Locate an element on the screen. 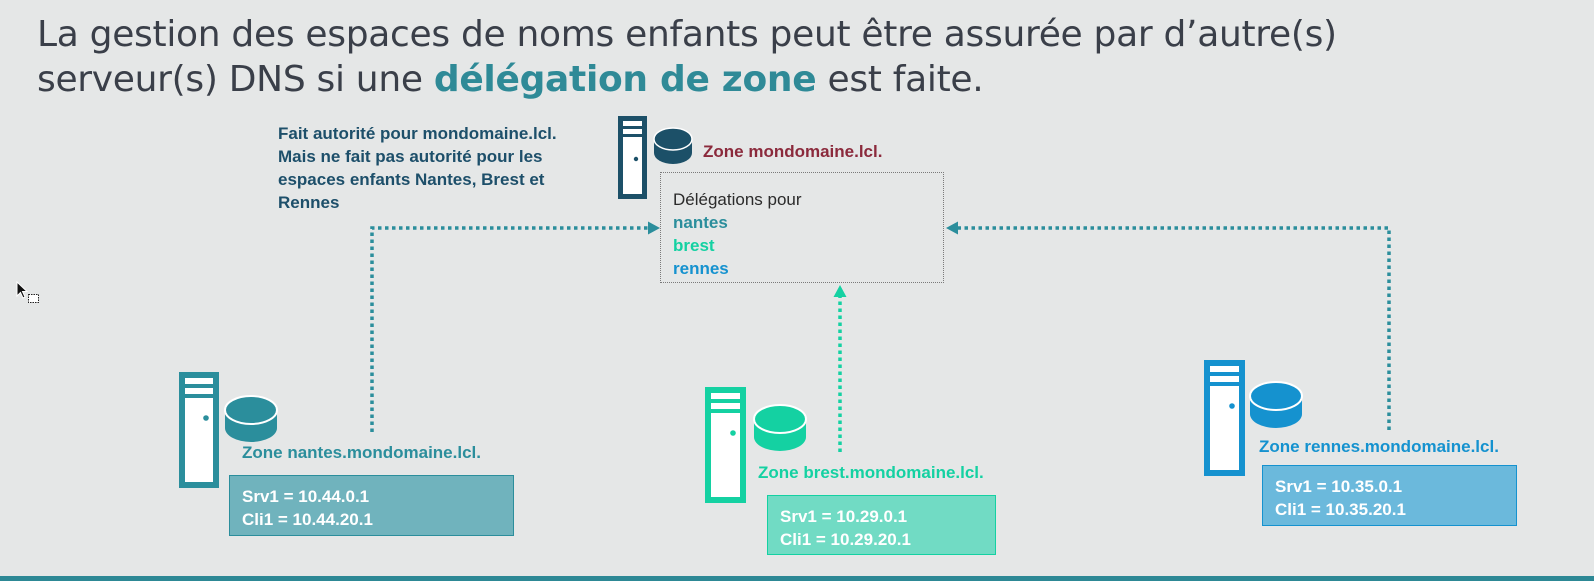 The image size is (1594, 581). mouse-cursor-icon is located at coordinates (27, 292).